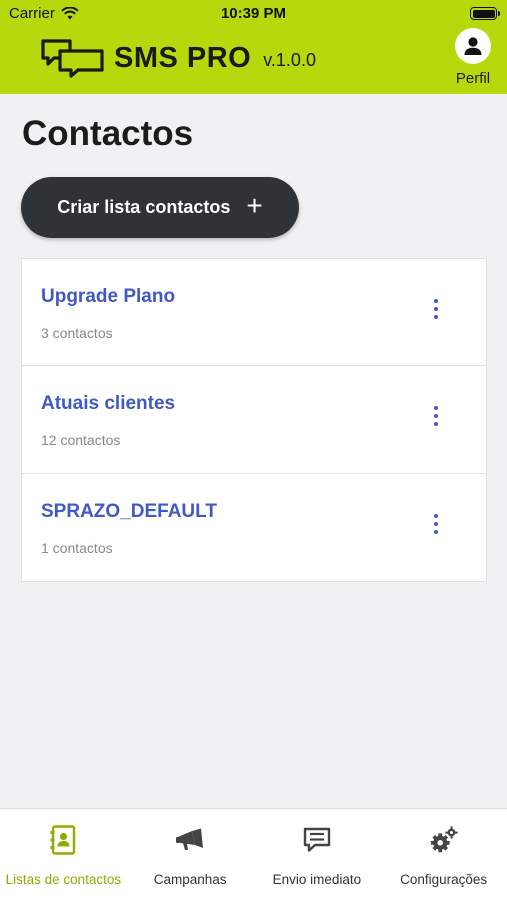  Describe the element at coordinates (108, 296) in the screenshot. I see `contact-list-title: Upgrade Plano` at that location.